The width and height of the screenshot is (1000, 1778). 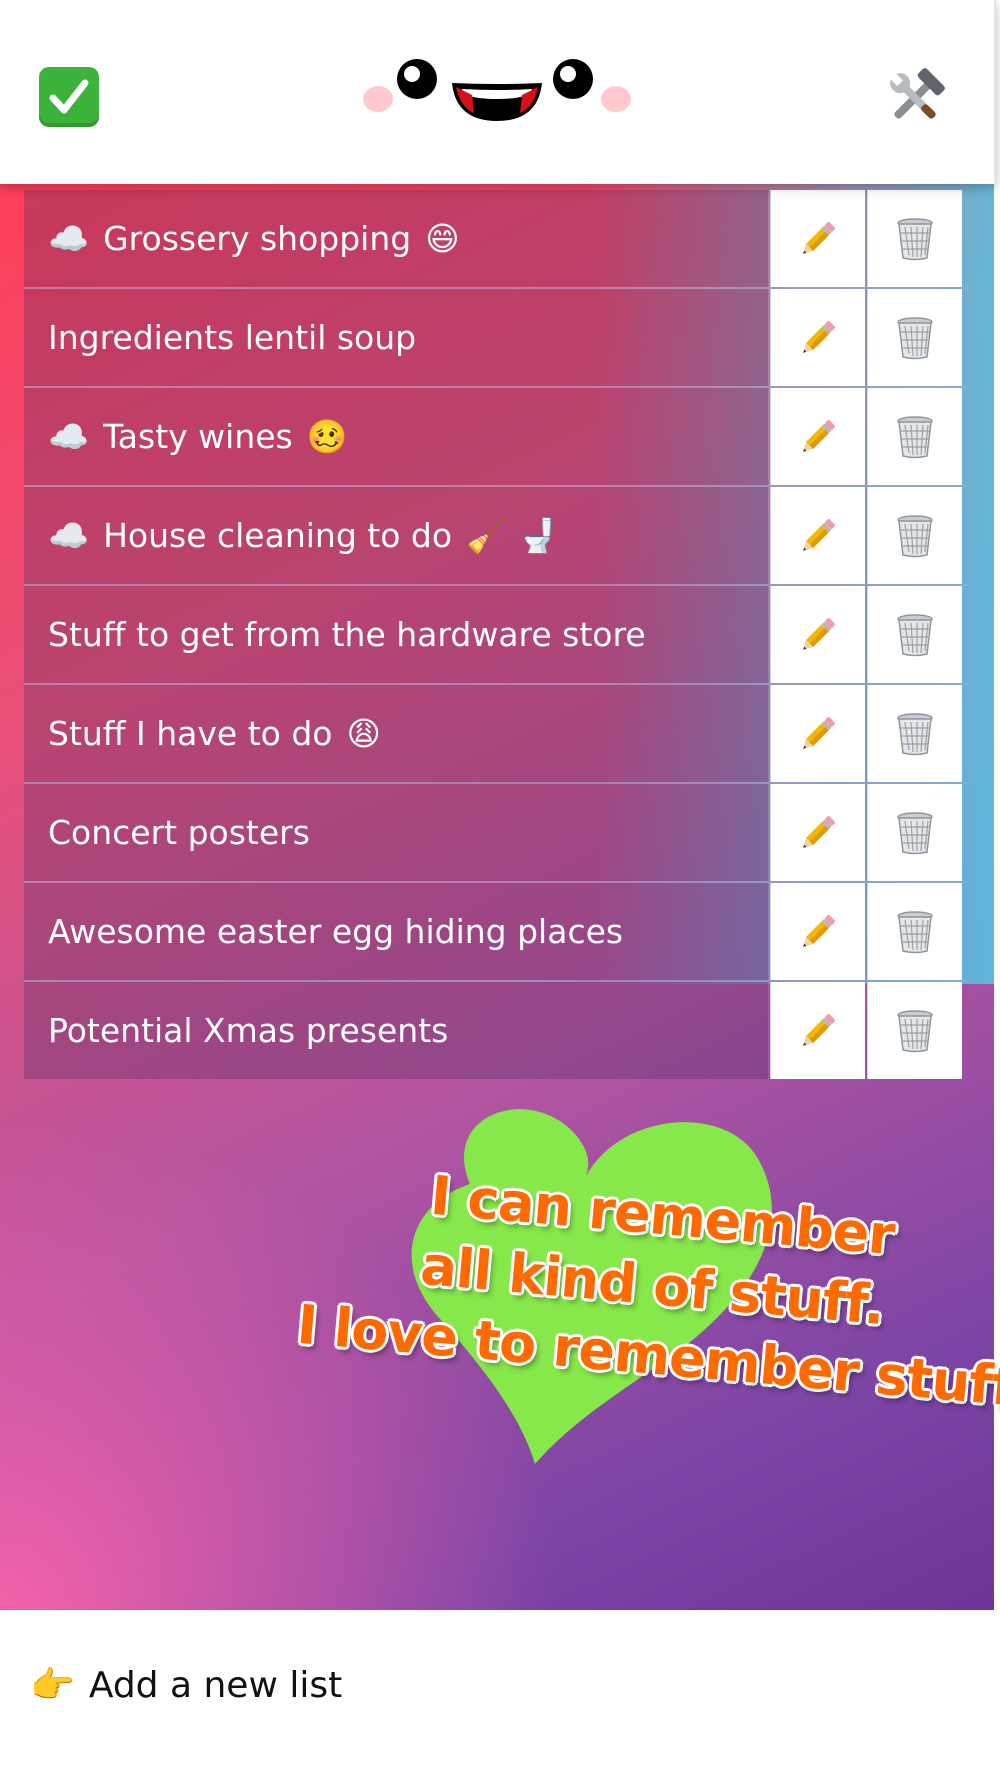 I want to click on list-row: Concert posters, so click(x=497, y=833).